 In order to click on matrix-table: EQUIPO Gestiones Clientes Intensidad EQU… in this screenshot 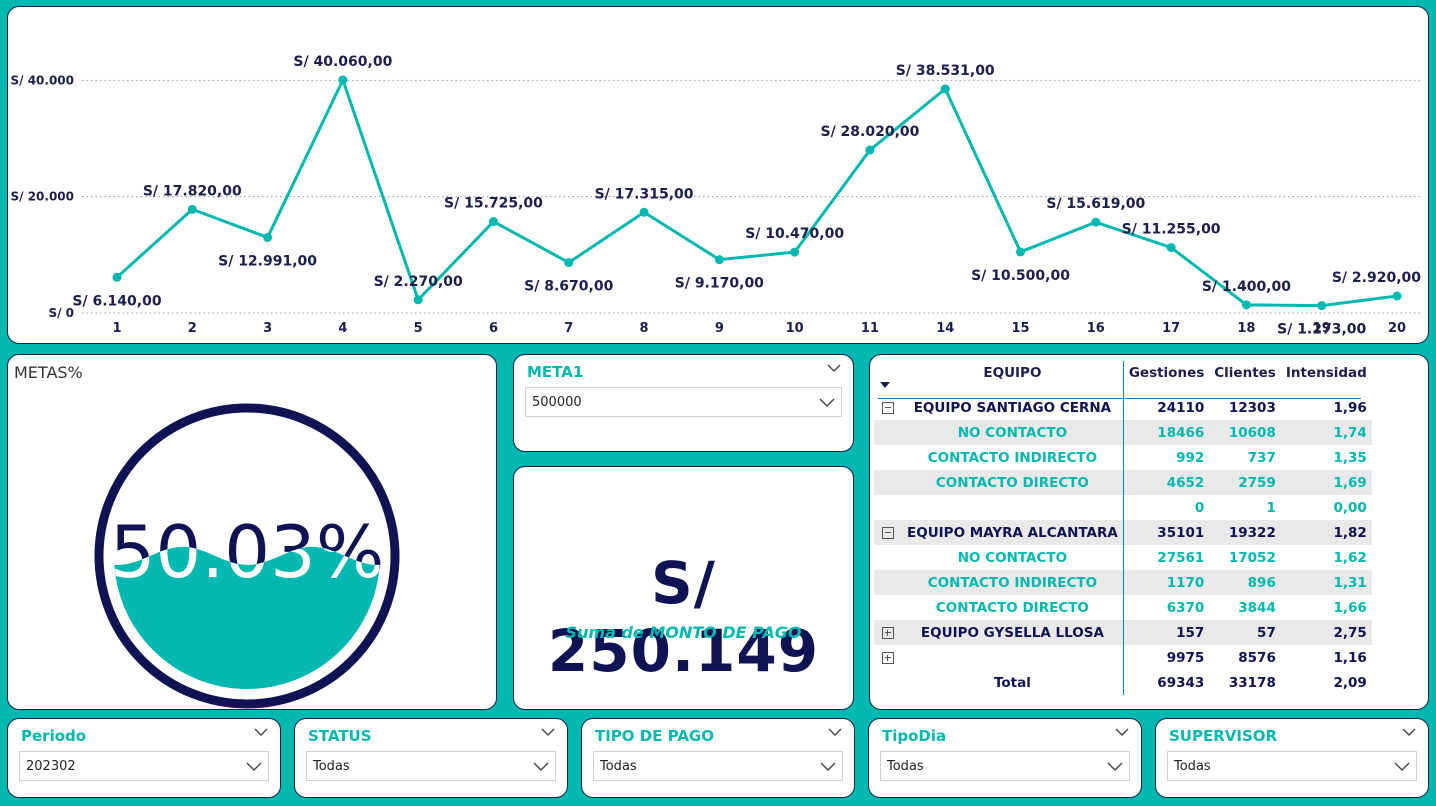, I will do `click(1123, 528)`.